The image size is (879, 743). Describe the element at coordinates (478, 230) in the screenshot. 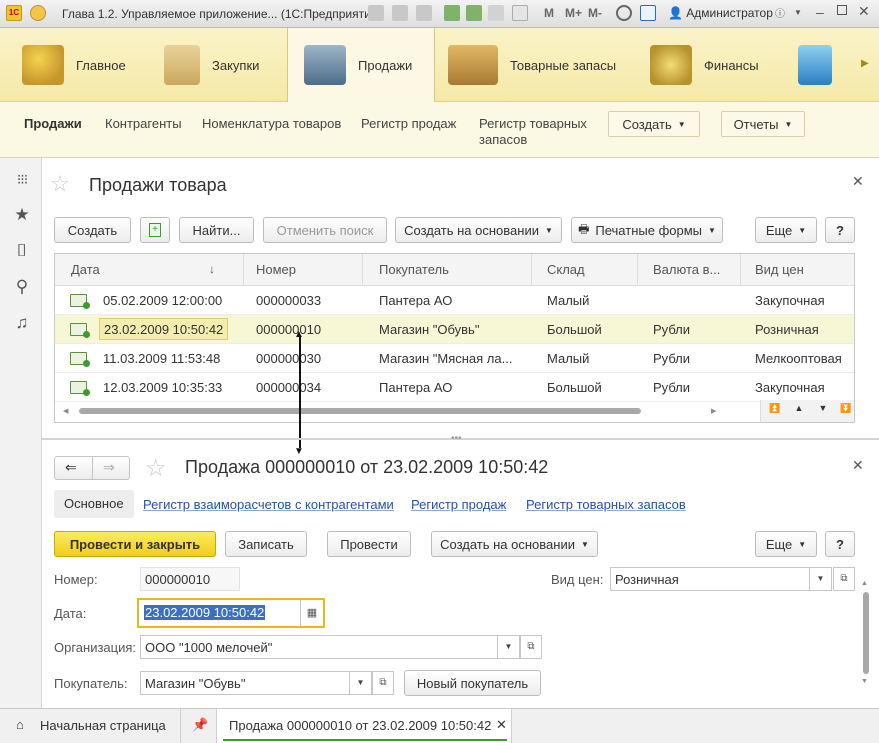

I see `list-create-based-button: Создать на основании ▼` at that location.